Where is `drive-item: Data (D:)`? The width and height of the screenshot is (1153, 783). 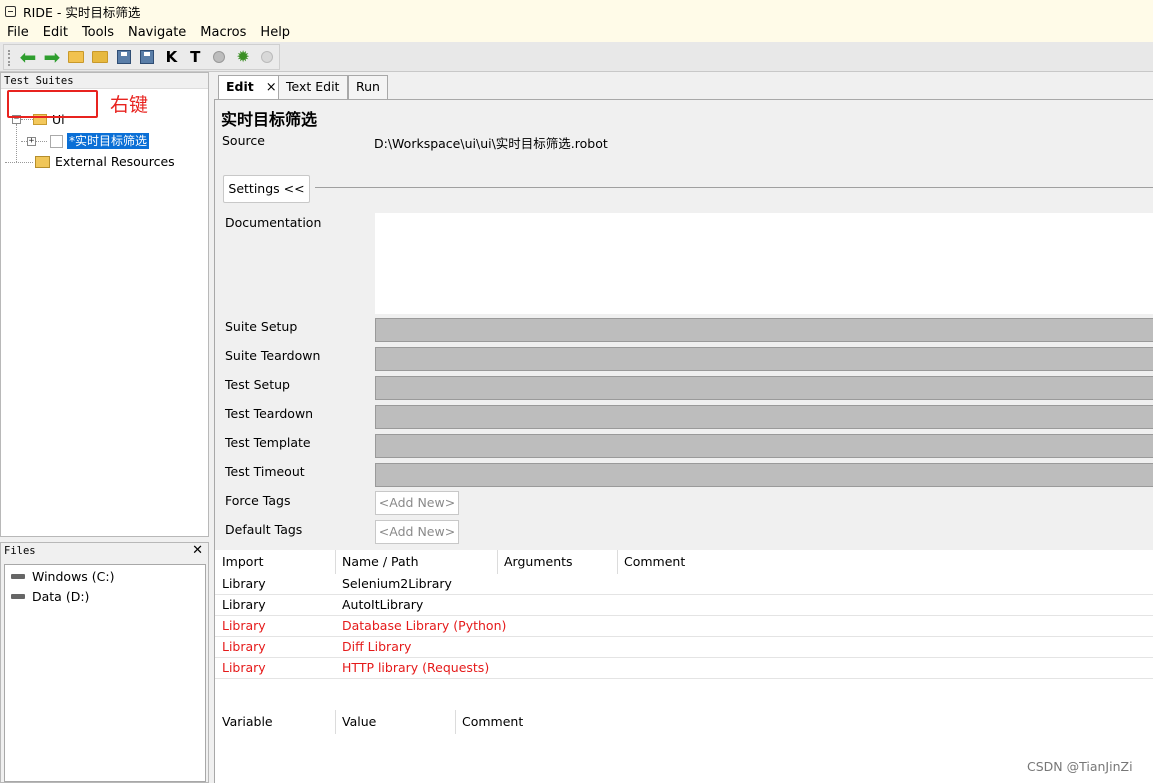 drive-item: Data (D:) is located at coordinates (50, 596).